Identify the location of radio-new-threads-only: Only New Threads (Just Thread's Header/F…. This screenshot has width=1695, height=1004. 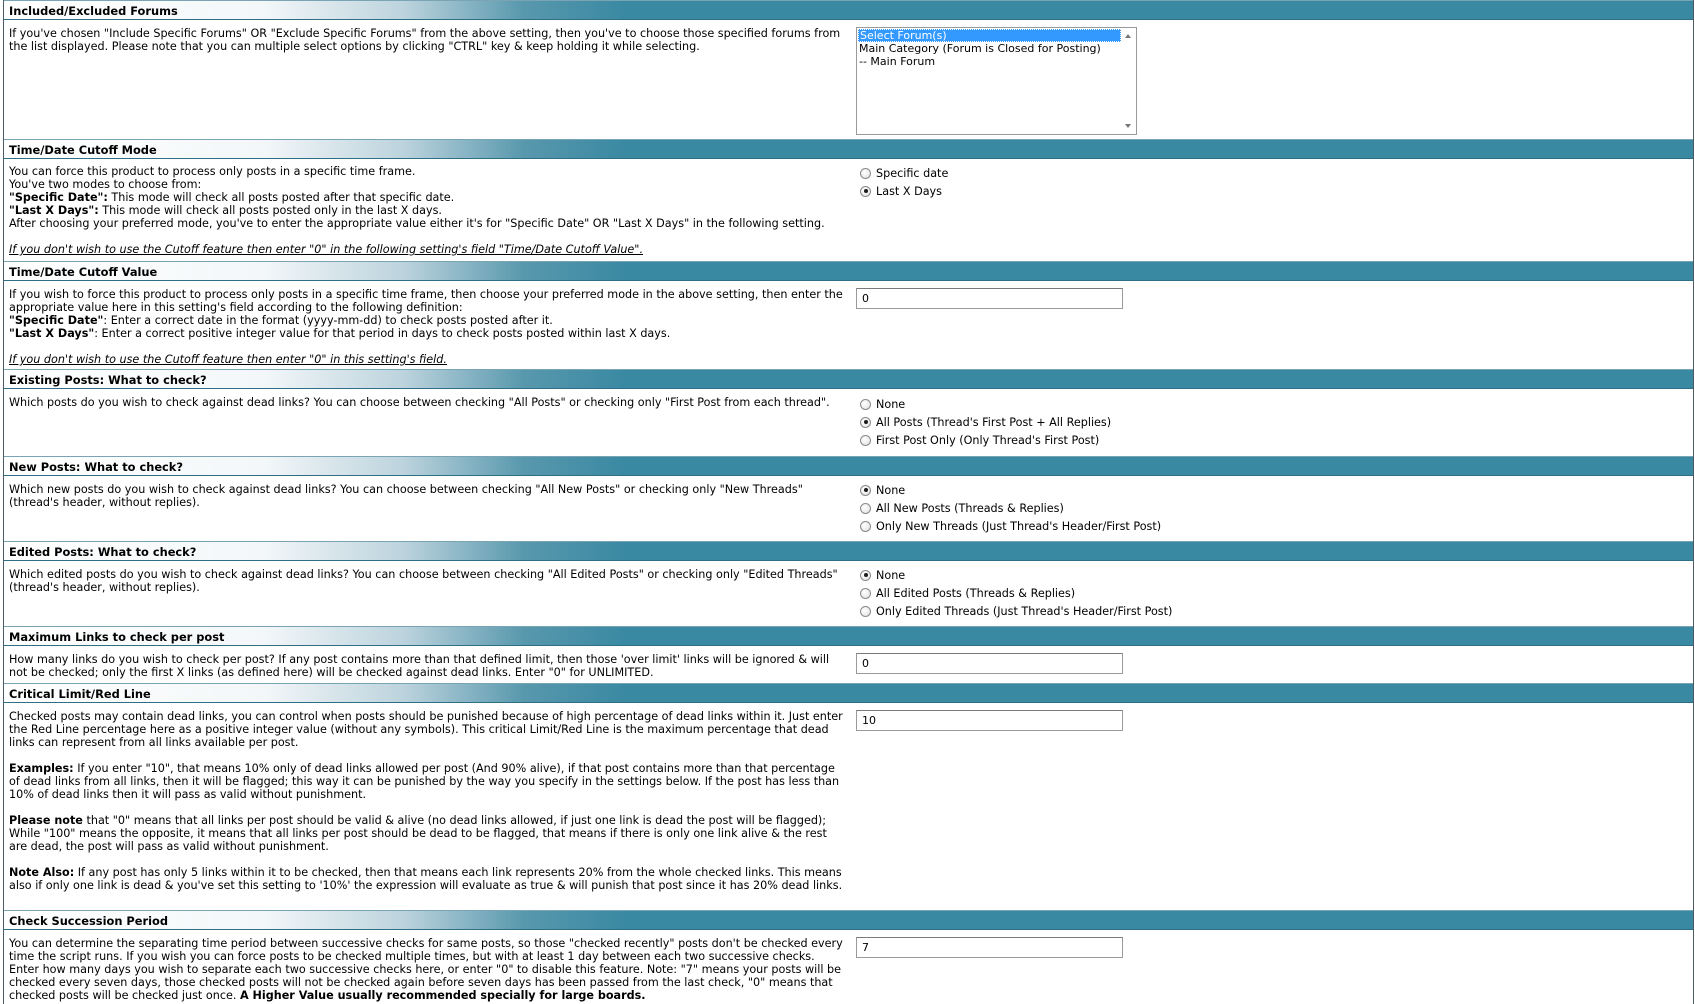
(1008, 526).